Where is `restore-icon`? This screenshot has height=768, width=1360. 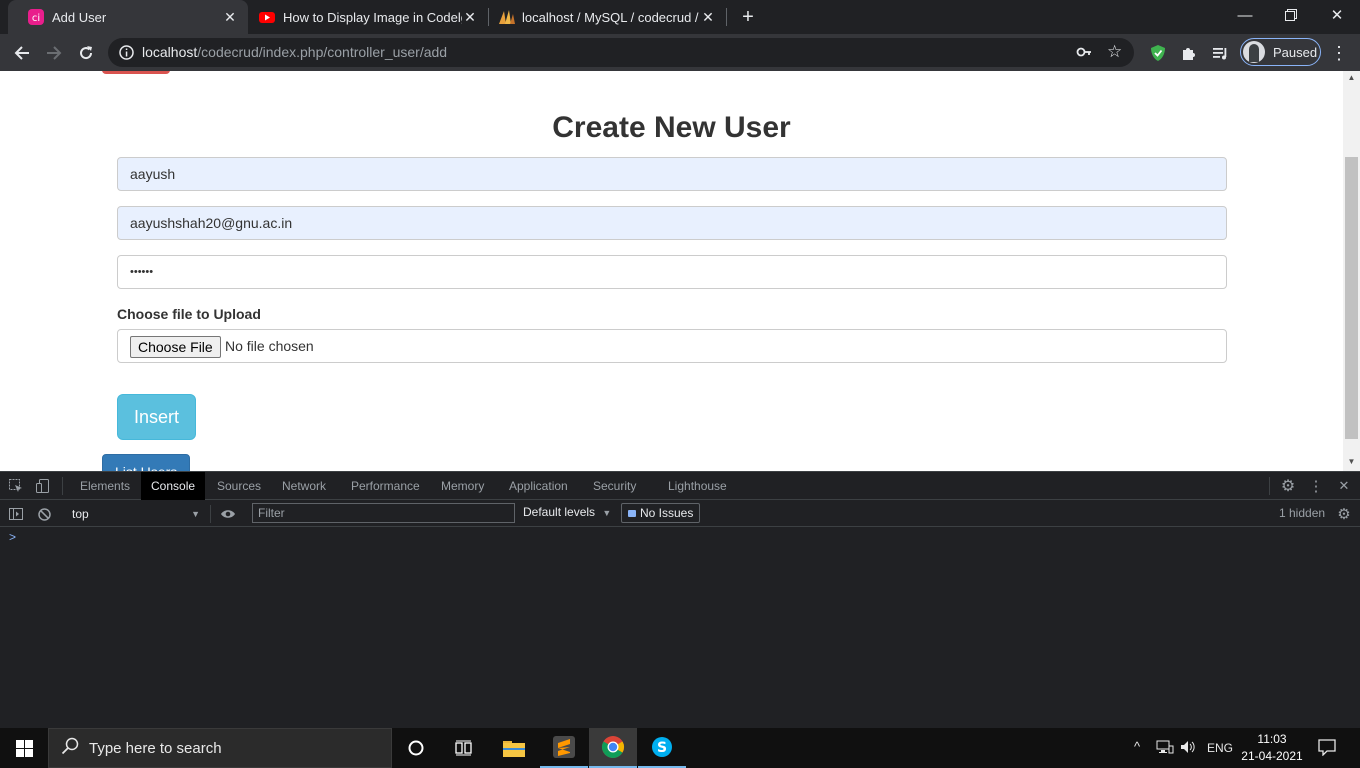 restore-icon is located at coordinates (1291, 15).